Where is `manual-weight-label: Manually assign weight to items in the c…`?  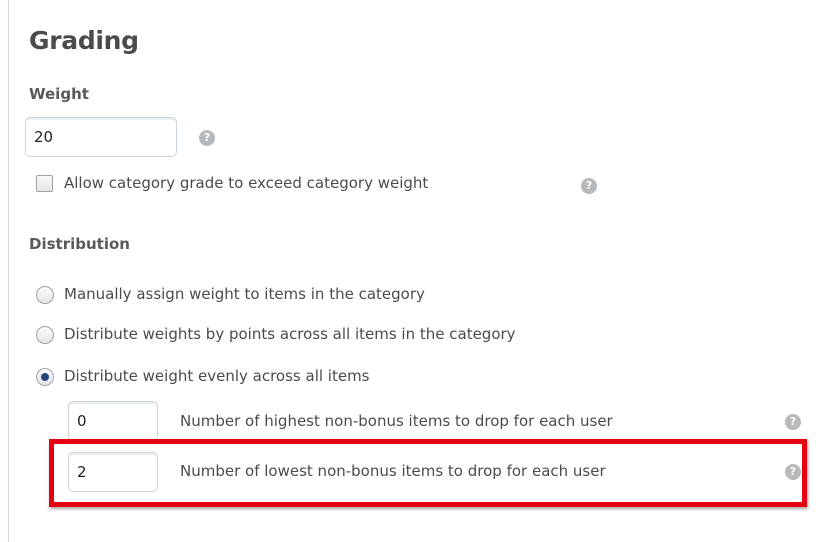
manual-weight-label: Manually assign weight to items in the c… is located at coordinates (244, 294).